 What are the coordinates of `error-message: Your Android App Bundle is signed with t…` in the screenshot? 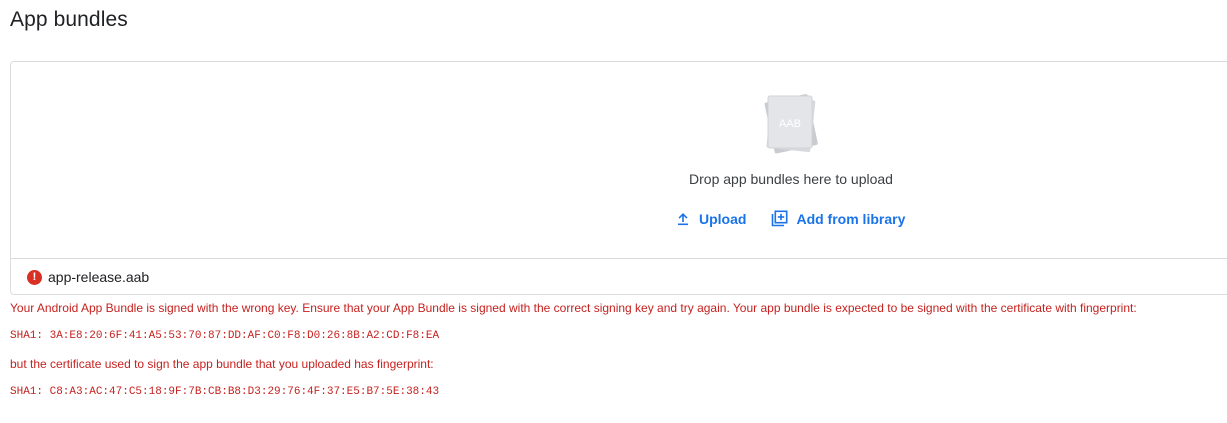 It's located at (573, 308).